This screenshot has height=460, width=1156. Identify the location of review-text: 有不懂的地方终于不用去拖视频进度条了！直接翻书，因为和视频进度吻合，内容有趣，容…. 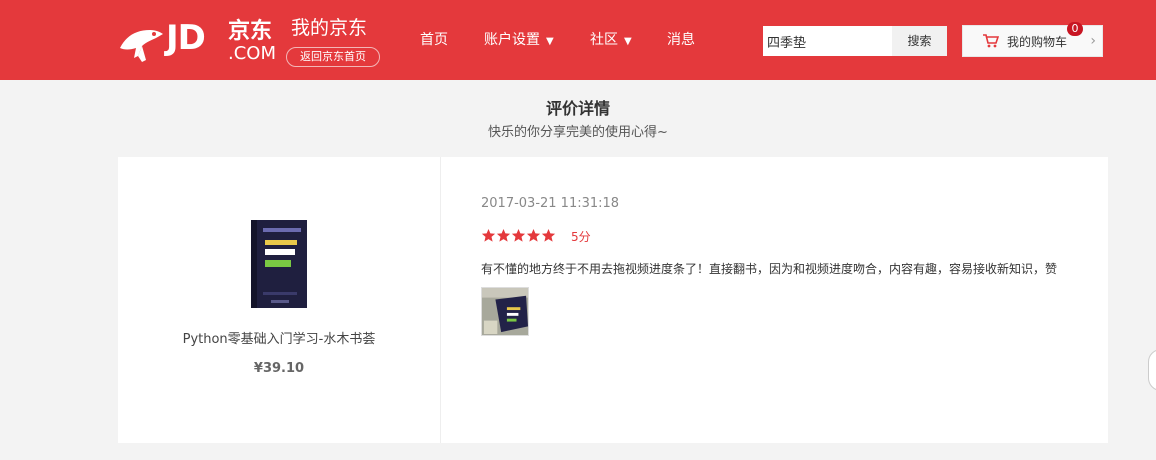
(769, 269).